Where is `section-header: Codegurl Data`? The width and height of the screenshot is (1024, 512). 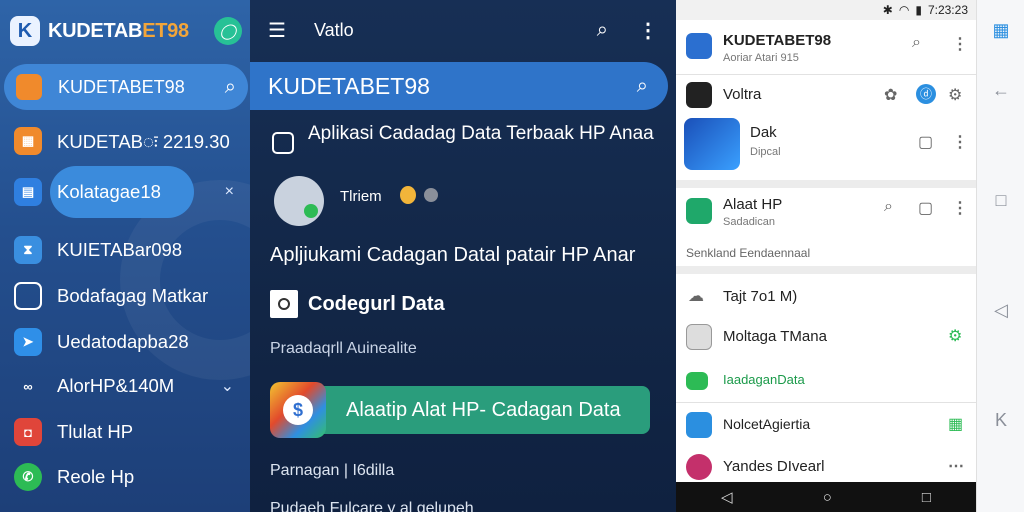
section-header: Codegurl Data is located at coordinates (357, 304).